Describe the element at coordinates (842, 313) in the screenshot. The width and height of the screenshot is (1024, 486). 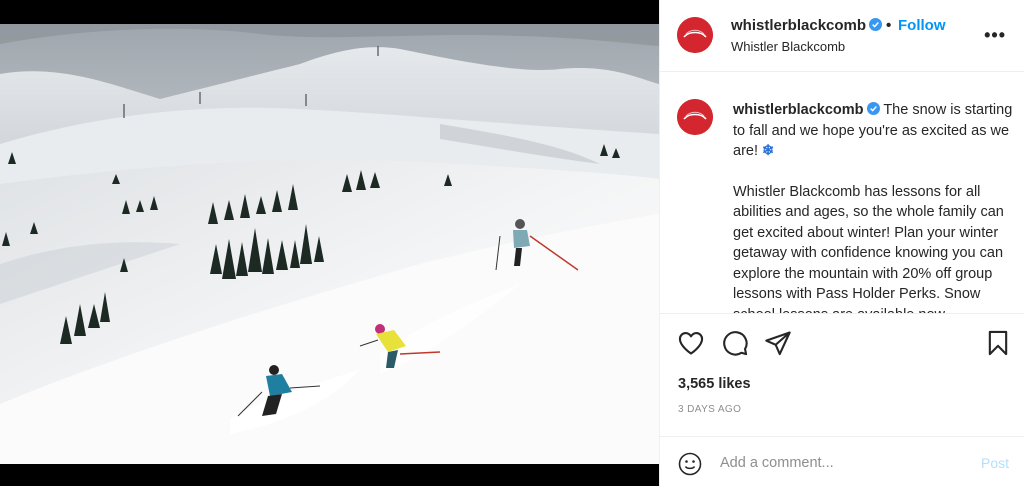
I see `actions-divider` at that location.